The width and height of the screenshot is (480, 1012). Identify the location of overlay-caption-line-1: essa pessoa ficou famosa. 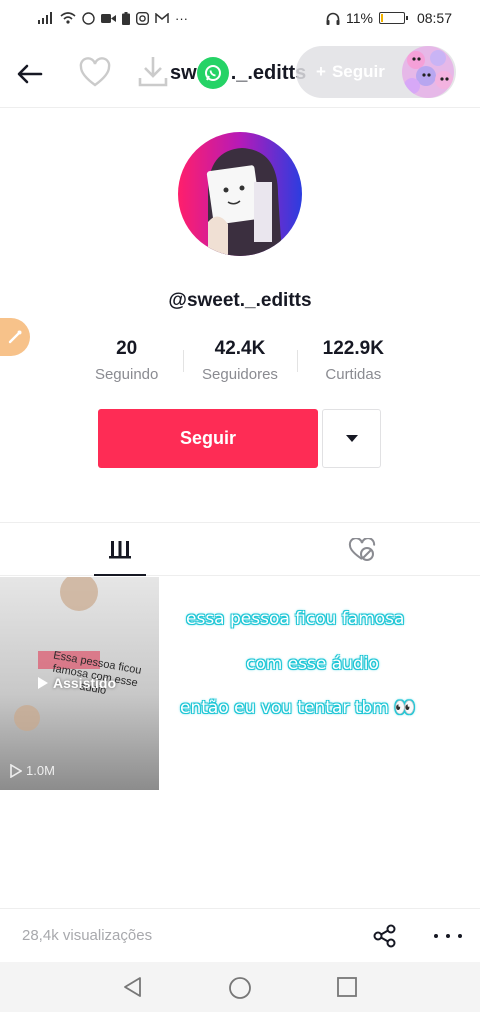
(295, 619).